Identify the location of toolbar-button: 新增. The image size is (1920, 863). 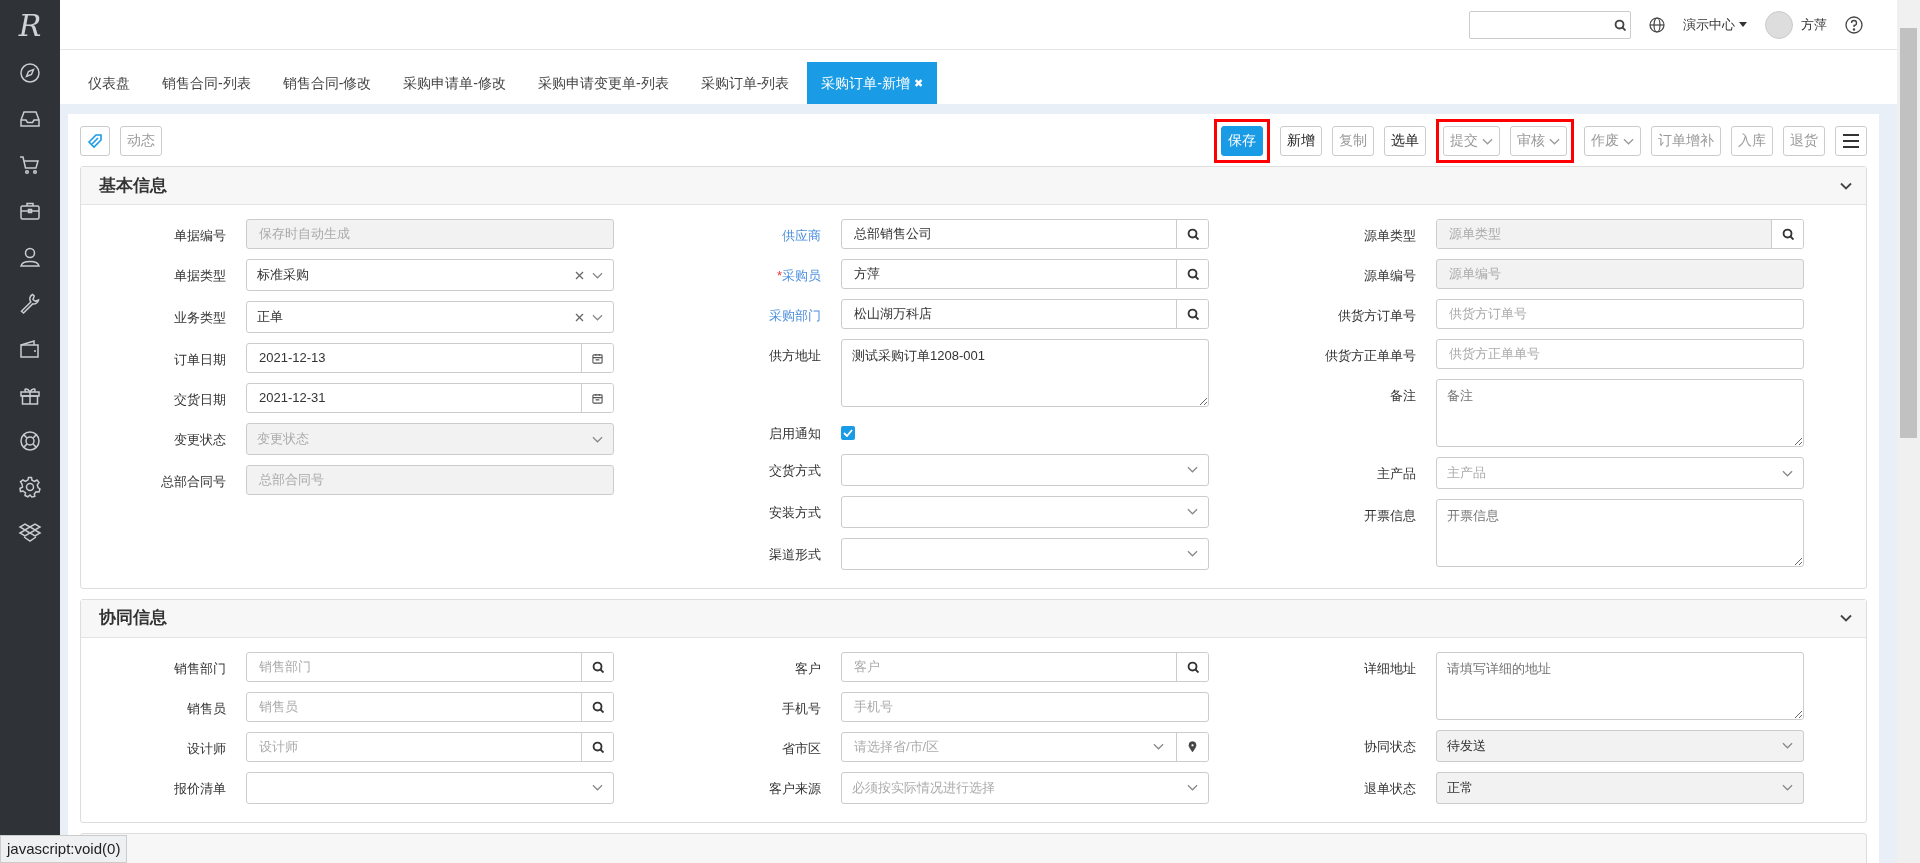
(1301, 141).